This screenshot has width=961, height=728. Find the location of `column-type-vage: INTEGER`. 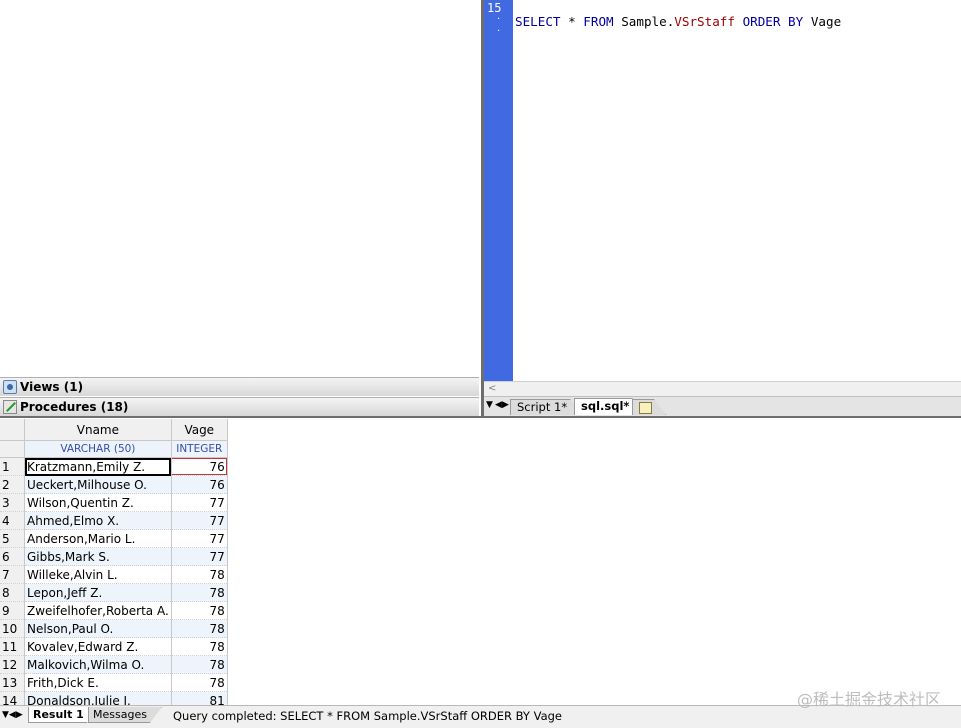

column-type-vage: INTEGER is located at coordinates (199, 449).